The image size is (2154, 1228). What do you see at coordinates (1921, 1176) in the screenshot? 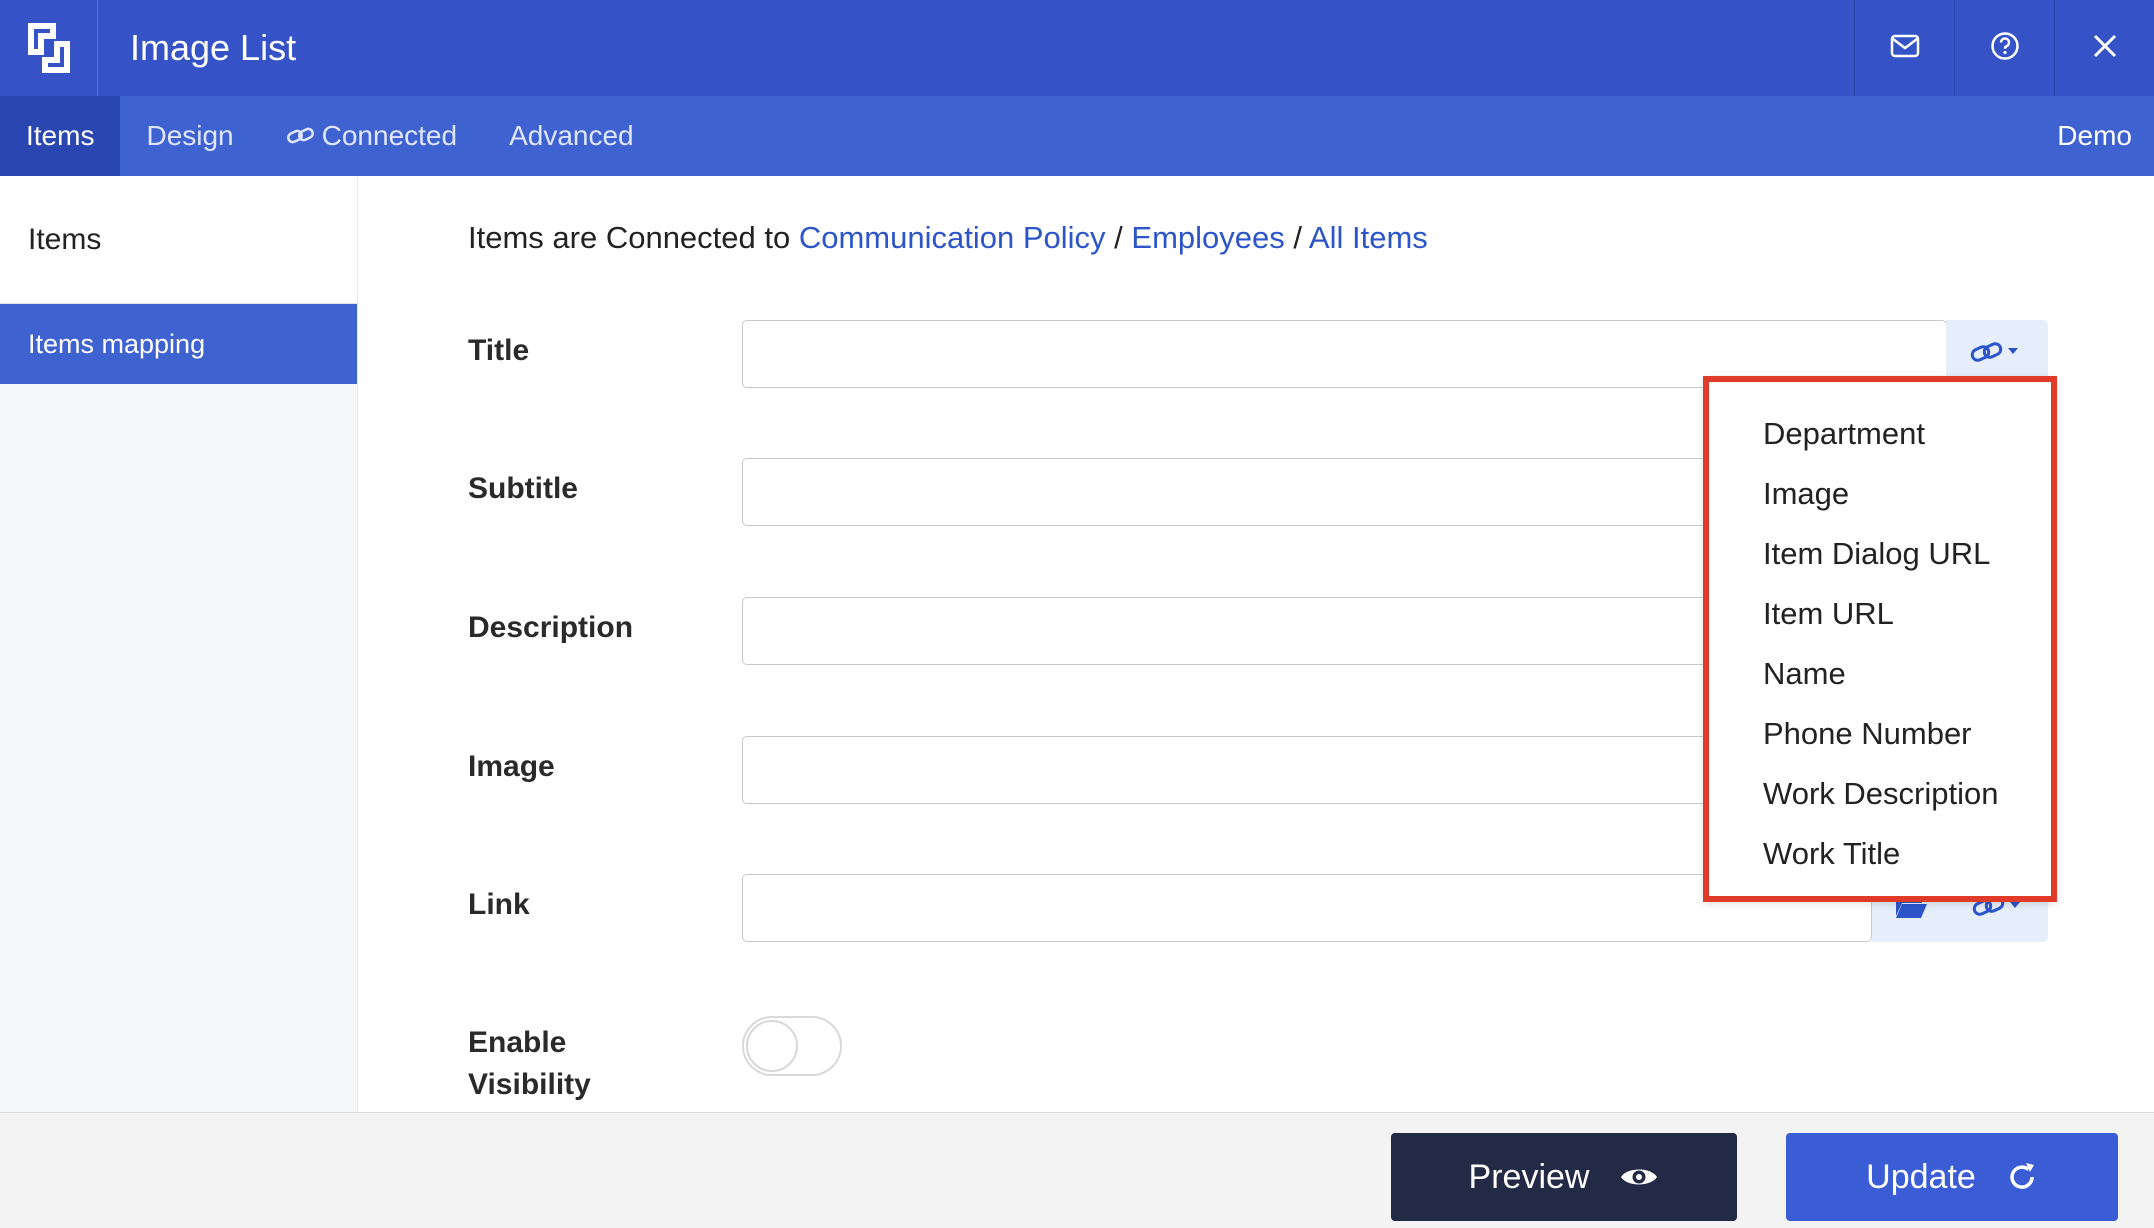
I see `update-button-label: Update` at bounding box center [1921, 1176].